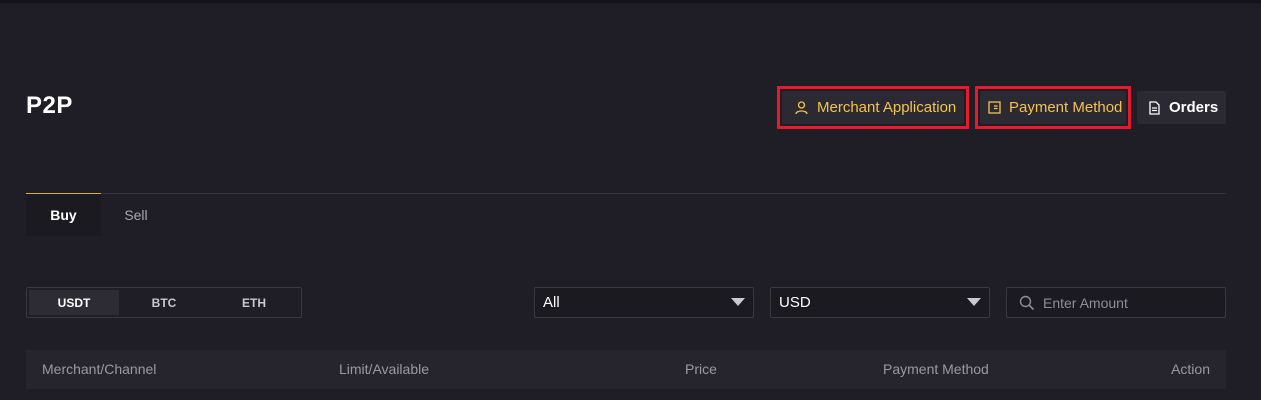  I want to click on orders-button: Orders, so click(1181, 107).